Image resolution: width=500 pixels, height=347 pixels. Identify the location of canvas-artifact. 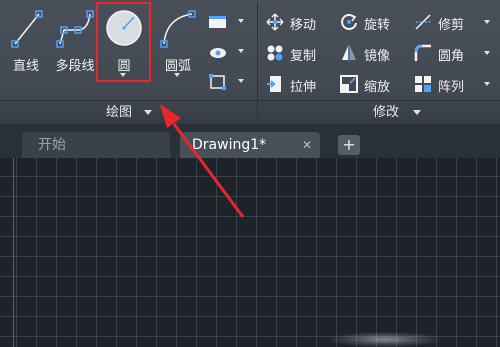
(385, 339).